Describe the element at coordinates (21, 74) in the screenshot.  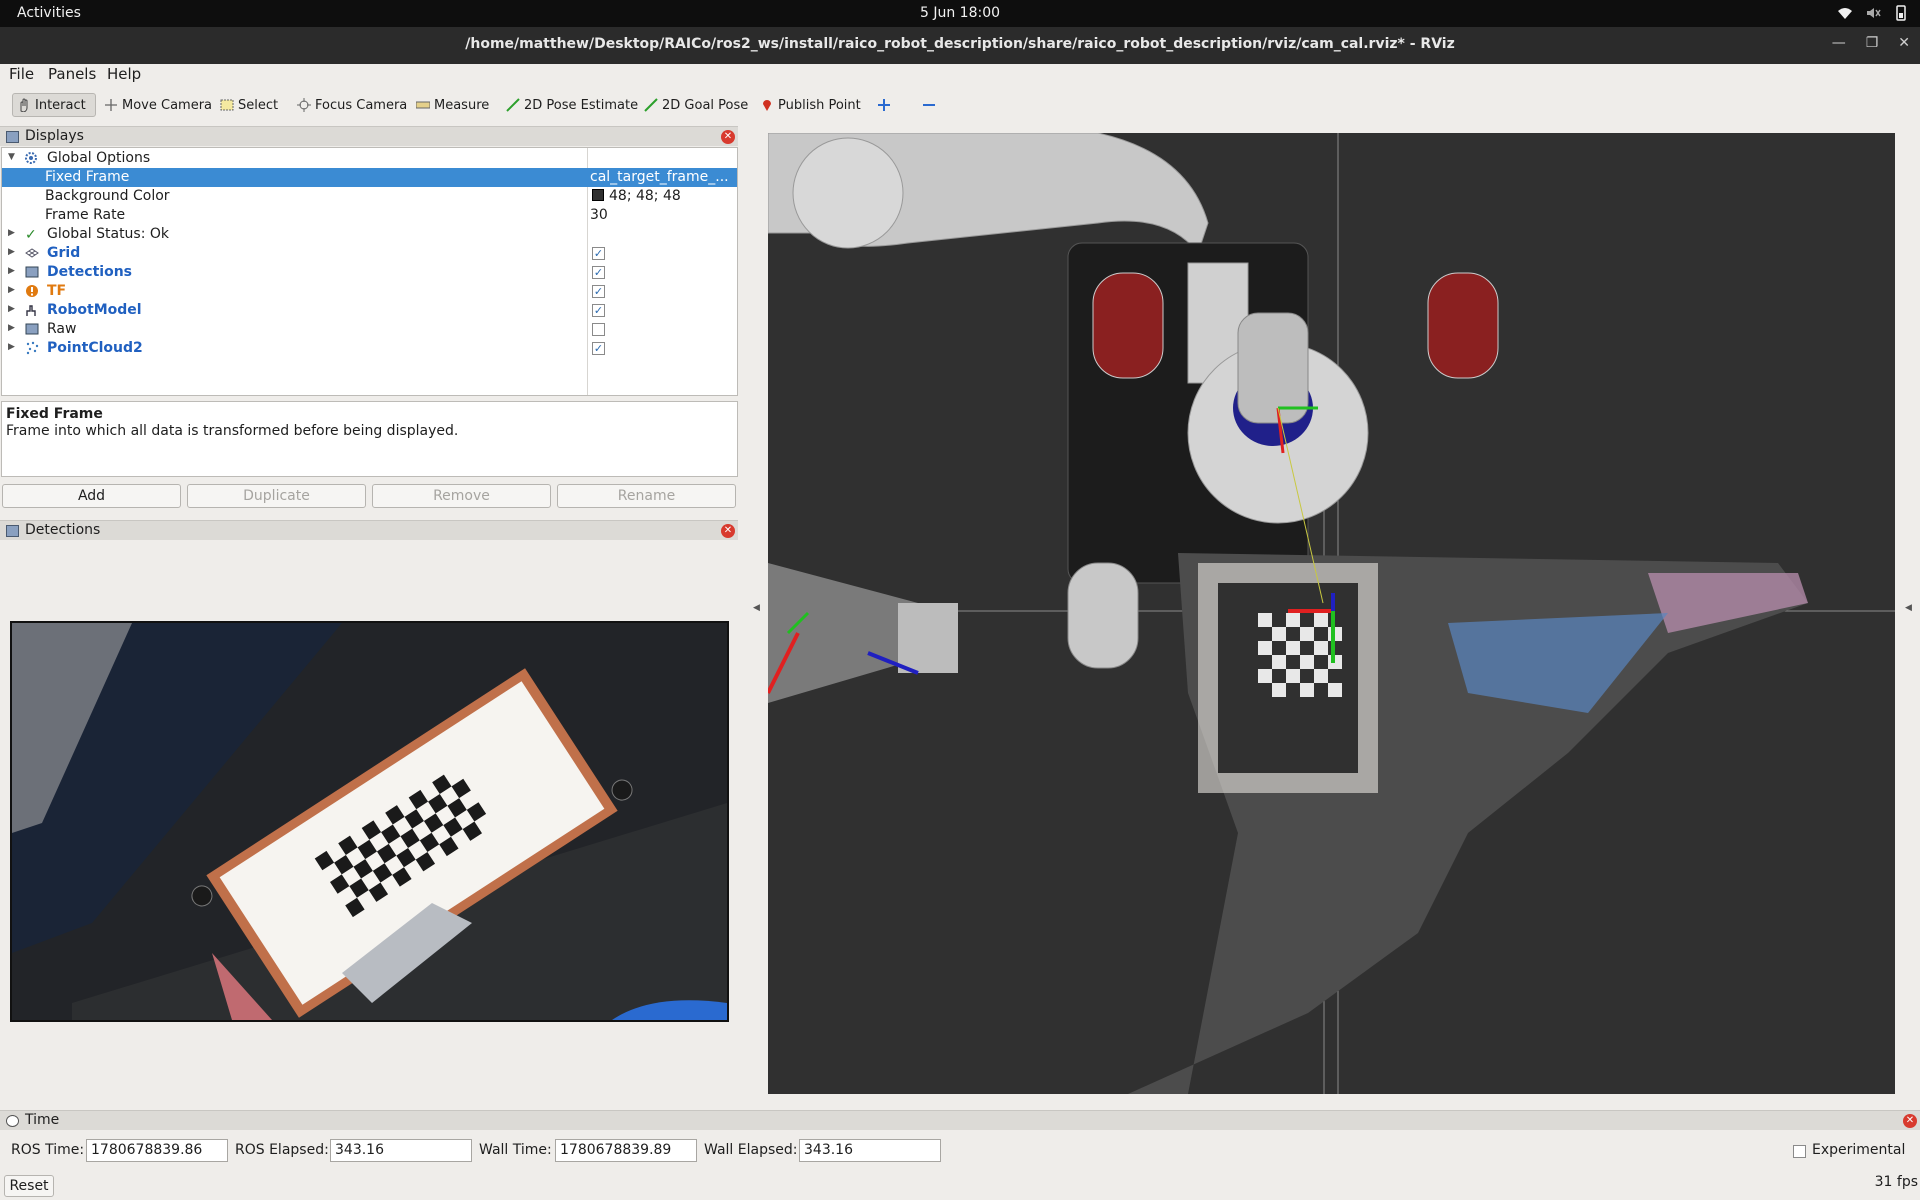
I see `menu-file: File` at that location.